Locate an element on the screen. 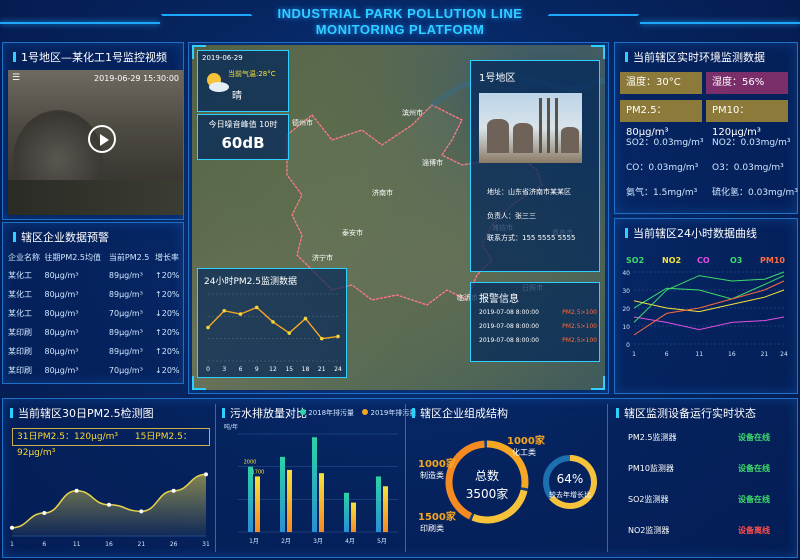 The height and width of the screenshot is (560, 800). env-value-cell: 硫化氢：0.03mg/m³ is located at coordinates (755, 193).